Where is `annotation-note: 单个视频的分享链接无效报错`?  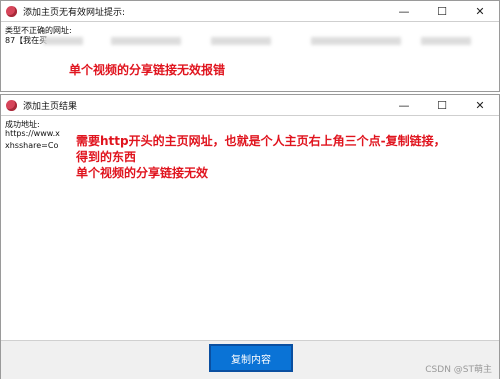
annotation-note: 单个视频的分享链接无效报错 is located at coordinates (147, 70).